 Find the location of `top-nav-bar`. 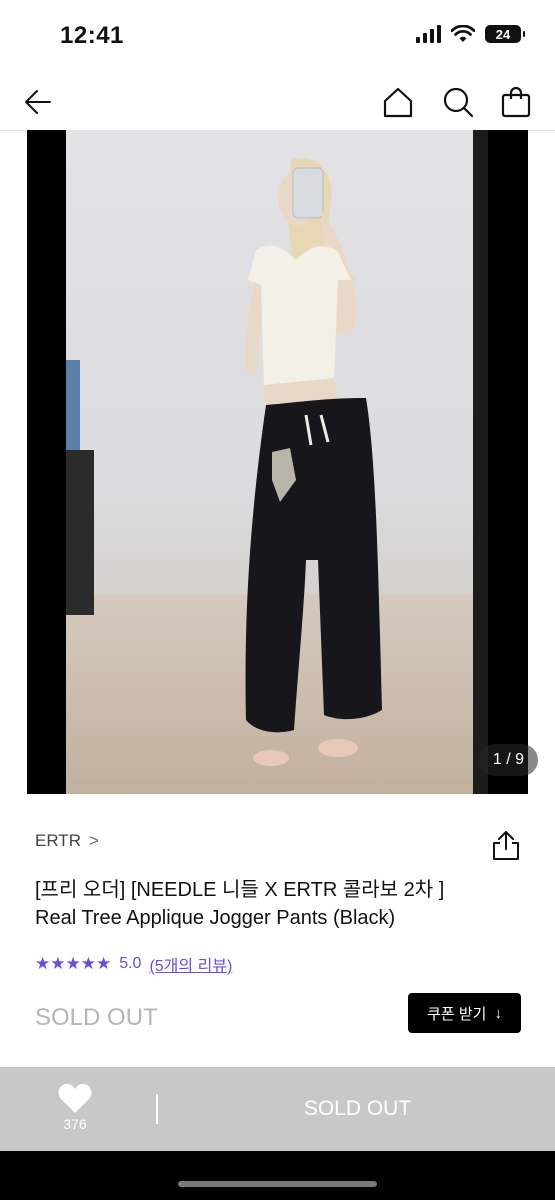

top-nav-bar is located at coordinates (277, 102).